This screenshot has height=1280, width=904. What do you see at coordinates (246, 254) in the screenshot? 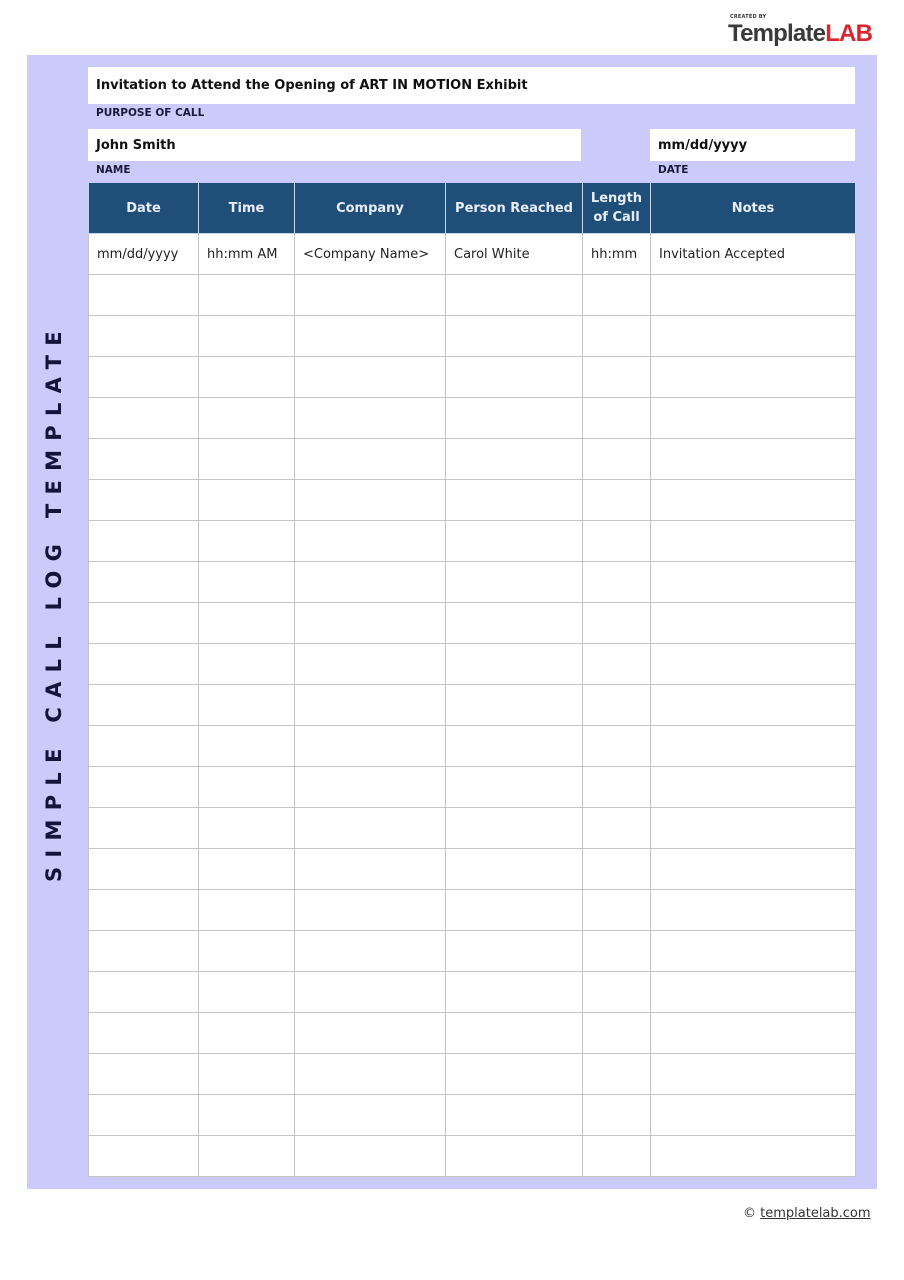
I see `cell-time: hh:mm AM` at bounding box center [246, 254].